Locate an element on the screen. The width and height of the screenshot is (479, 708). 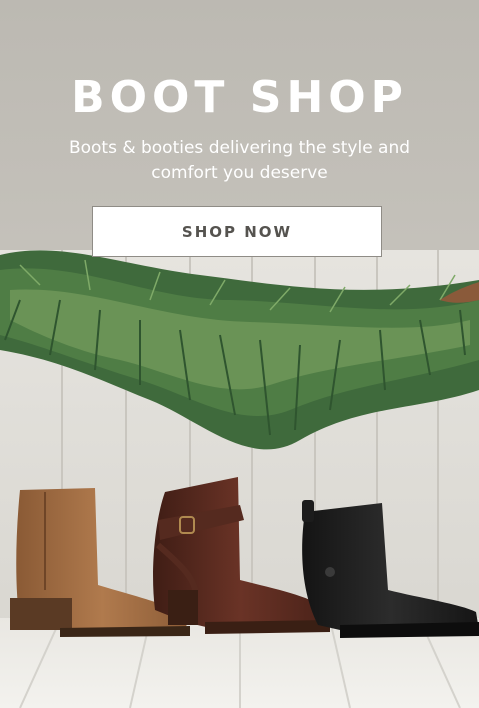
shop-now-button: SHOP NOW is located at coordinates (237, 231).